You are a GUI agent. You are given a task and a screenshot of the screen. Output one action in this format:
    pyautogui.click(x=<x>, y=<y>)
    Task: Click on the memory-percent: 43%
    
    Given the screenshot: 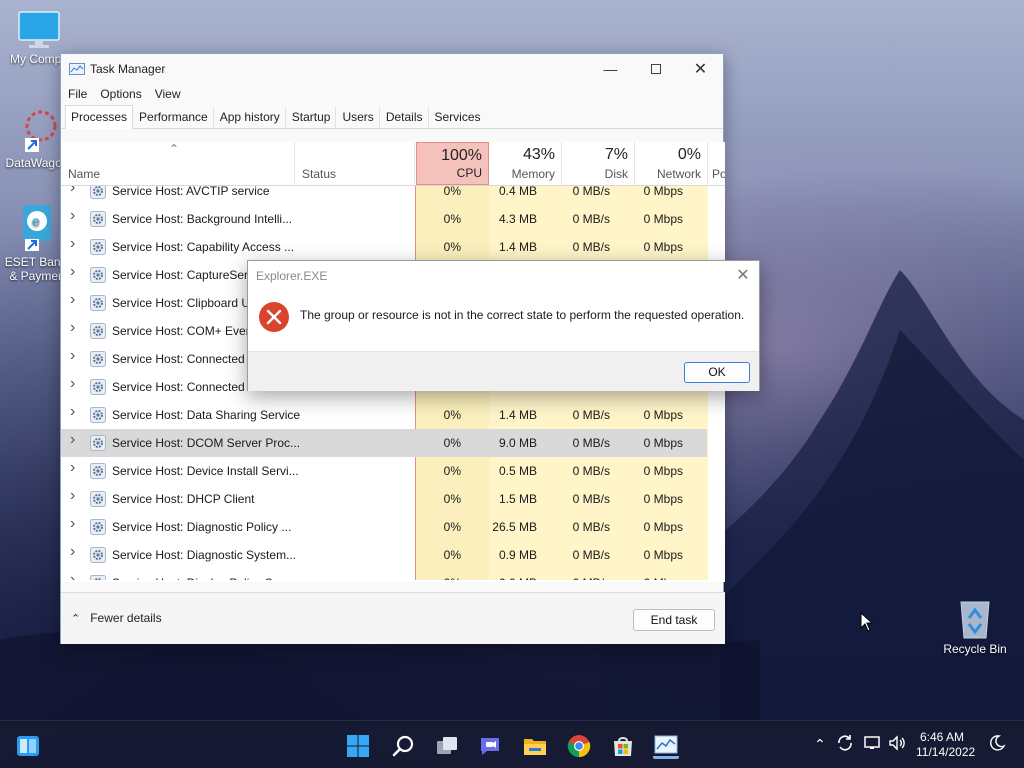 What is the action you would take?
    pyautogui.click(x=538, y=154)
    